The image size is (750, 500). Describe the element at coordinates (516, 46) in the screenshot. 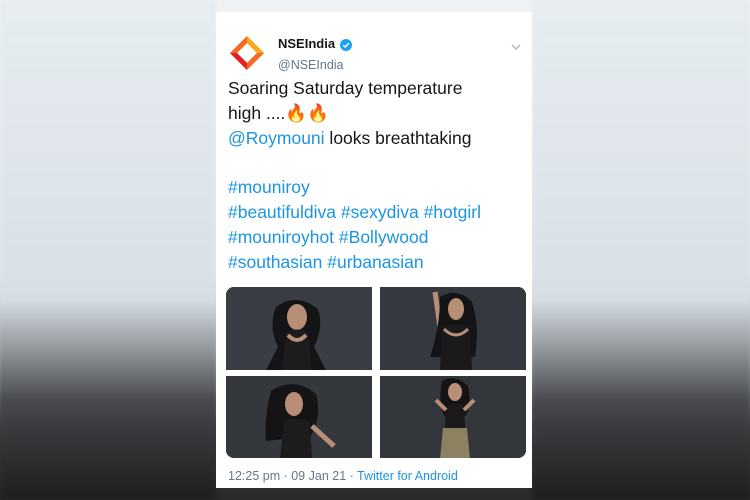

I see `chevron-down-icon` at that location.